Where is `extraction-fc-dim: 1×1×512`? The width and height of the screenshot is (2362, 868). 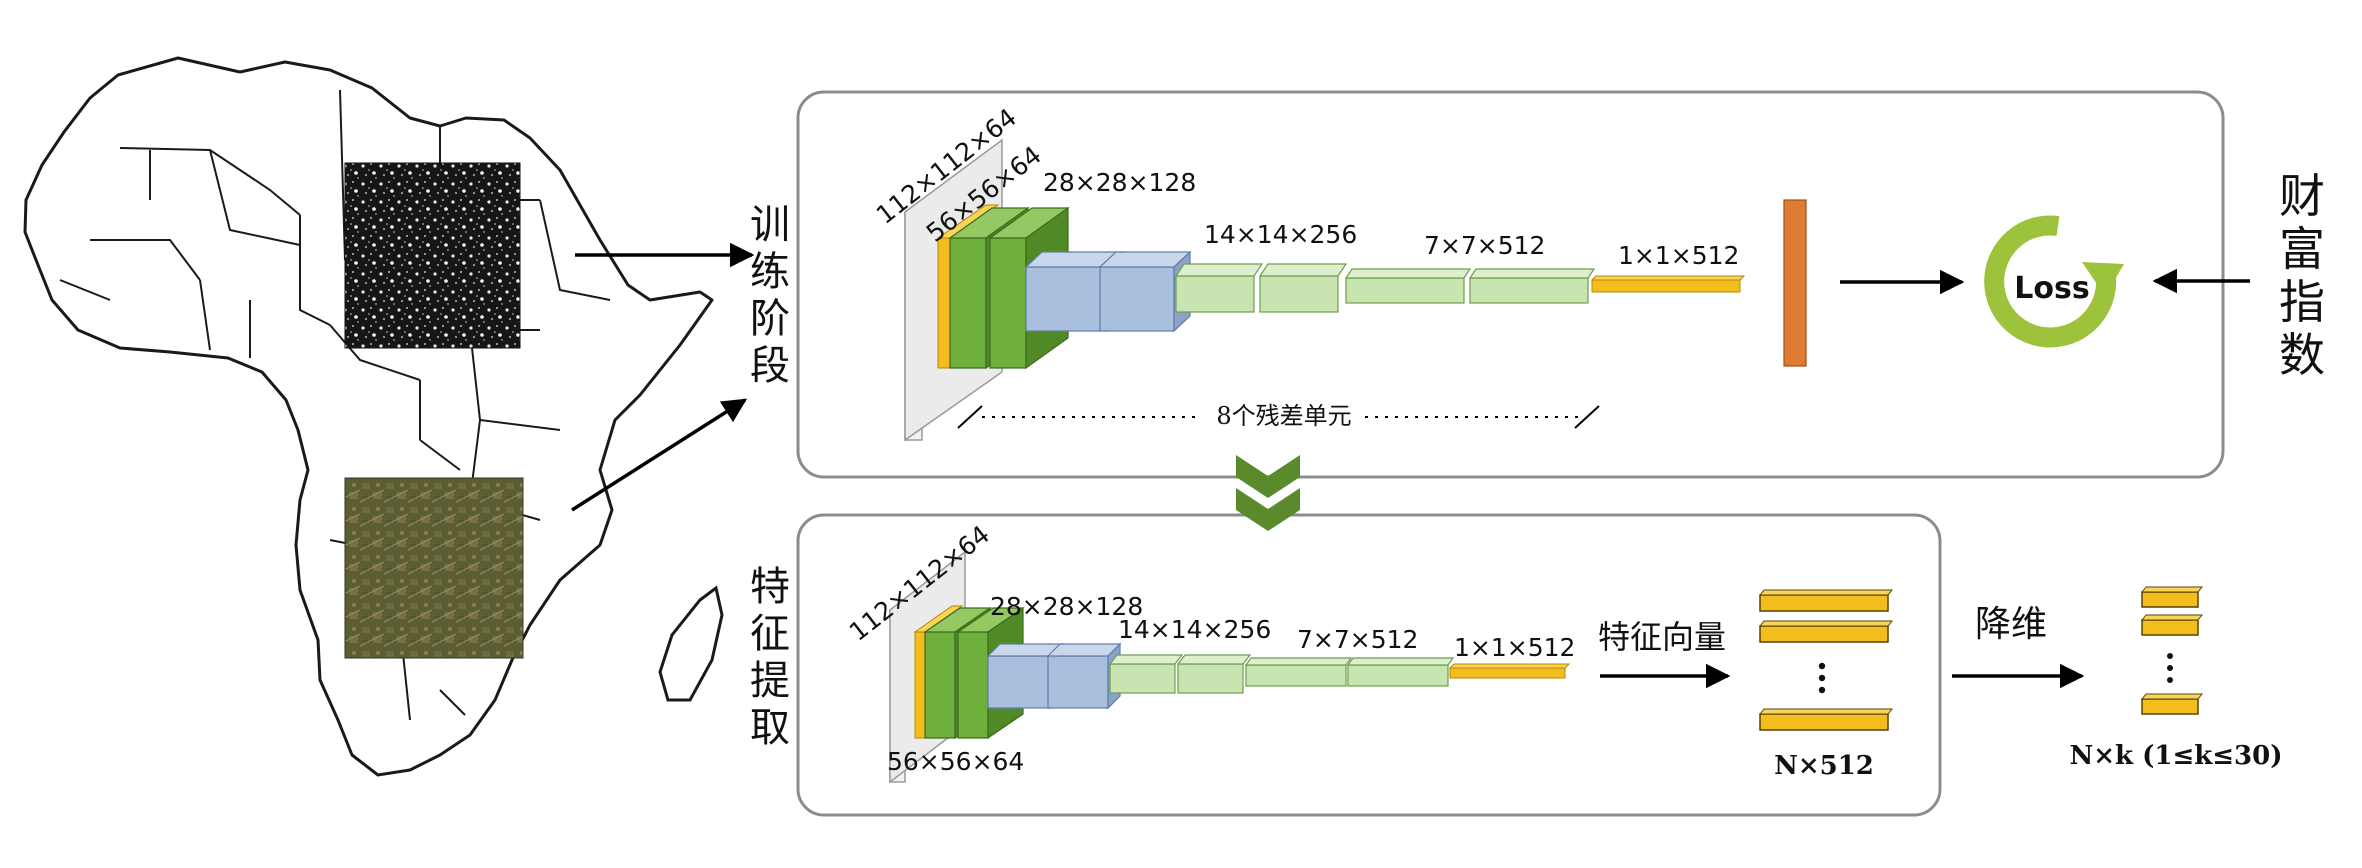 extraction-fc-dim: 1×1×512 is located at coordinates (1514, 647).